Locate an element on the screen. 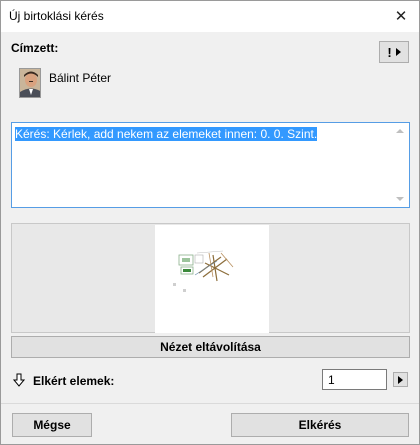 The image size is (420, 445). scroll-up-icon is located at coordinates (400, 131).